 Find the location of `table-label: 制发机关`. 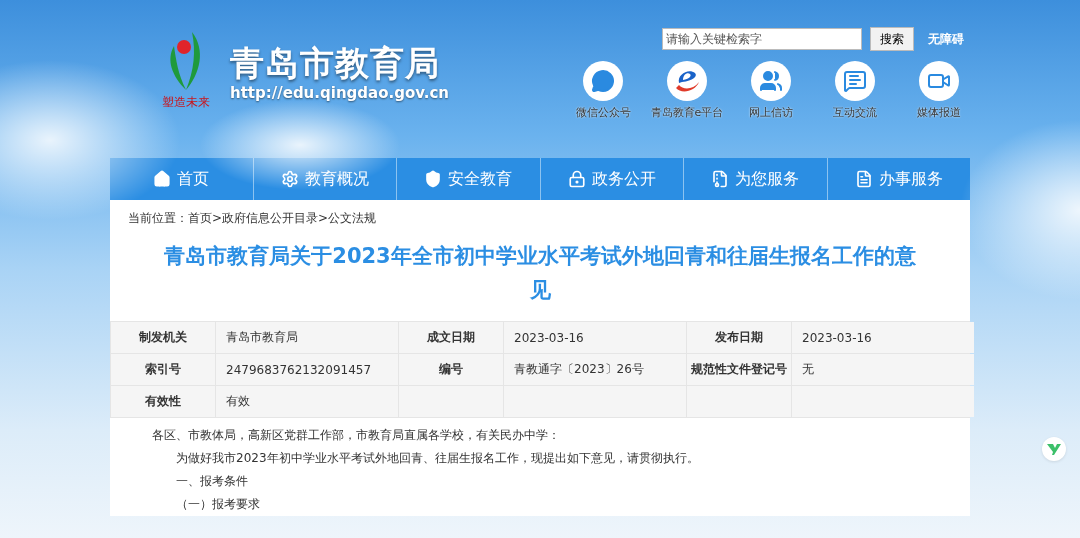

table-label: 制发机关 is located at coordinates (163, 337).